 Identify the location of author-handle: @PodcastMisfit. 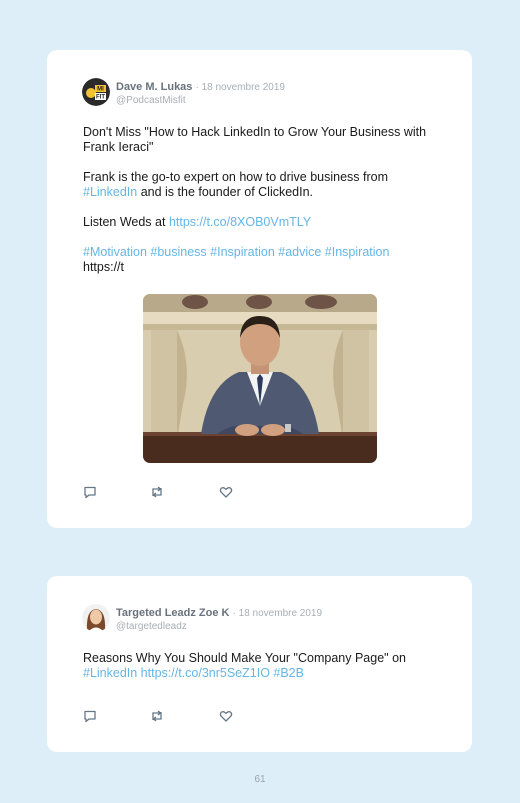
(151, 100).